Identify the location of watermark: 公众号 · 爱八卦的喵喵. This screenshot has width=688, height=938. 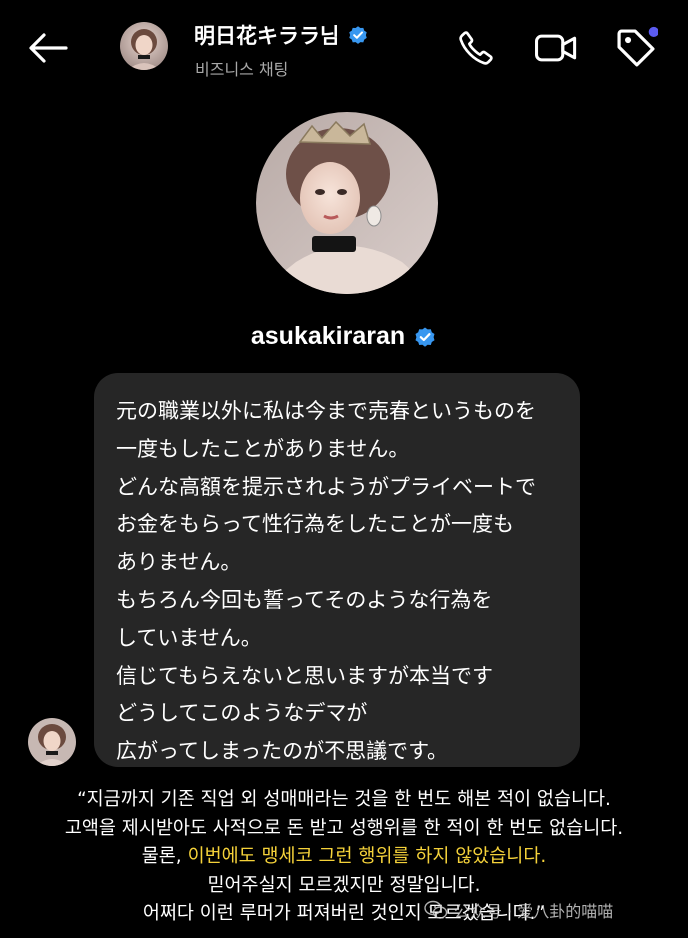
(518, 910).